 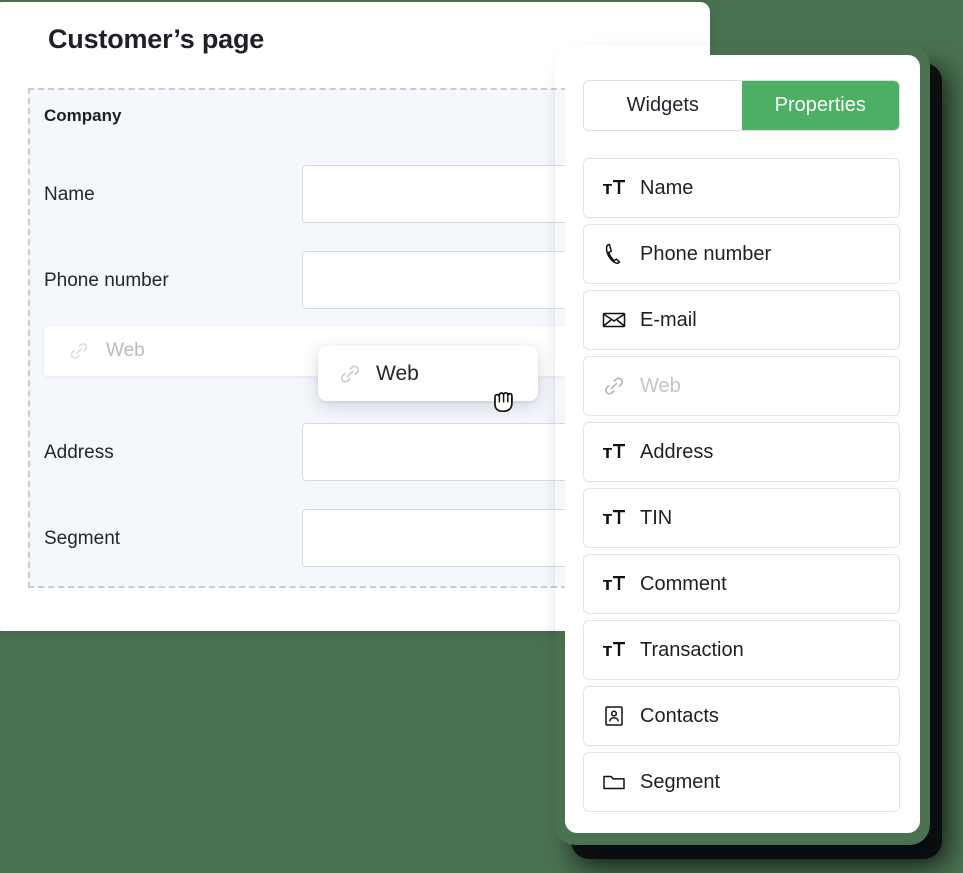 I want to click on property-item-transaction: Transaction, so click(x=741, y=650).